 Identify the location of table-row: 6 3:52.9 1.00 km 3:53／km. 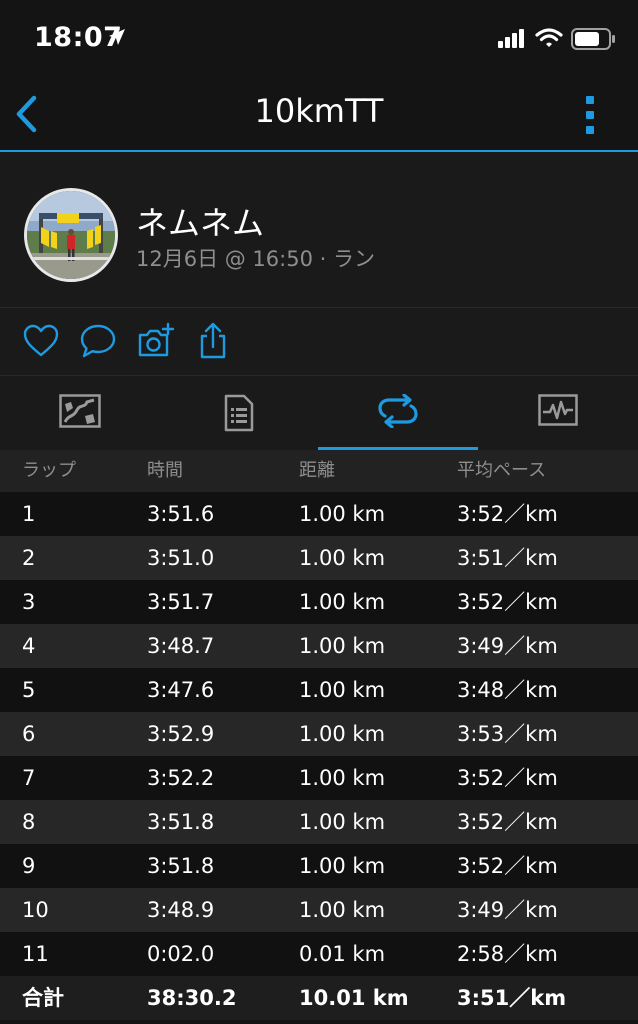
(319, 734).